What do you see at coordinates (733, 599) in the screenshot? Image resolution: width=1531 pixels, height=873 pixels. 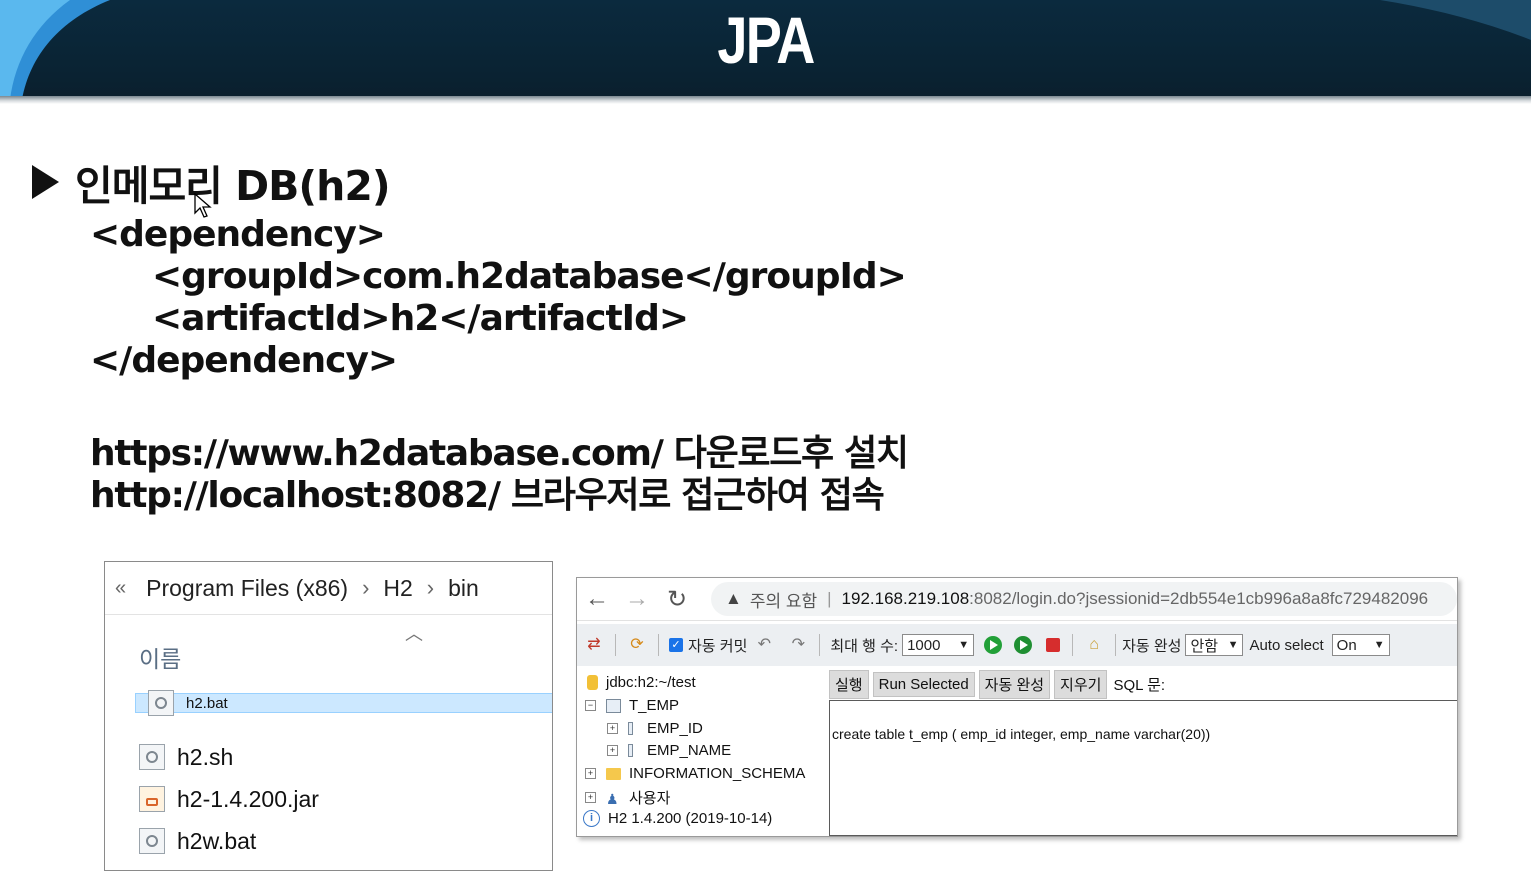 I see `warning-icon: ▲` at bounding box center [733, 599].